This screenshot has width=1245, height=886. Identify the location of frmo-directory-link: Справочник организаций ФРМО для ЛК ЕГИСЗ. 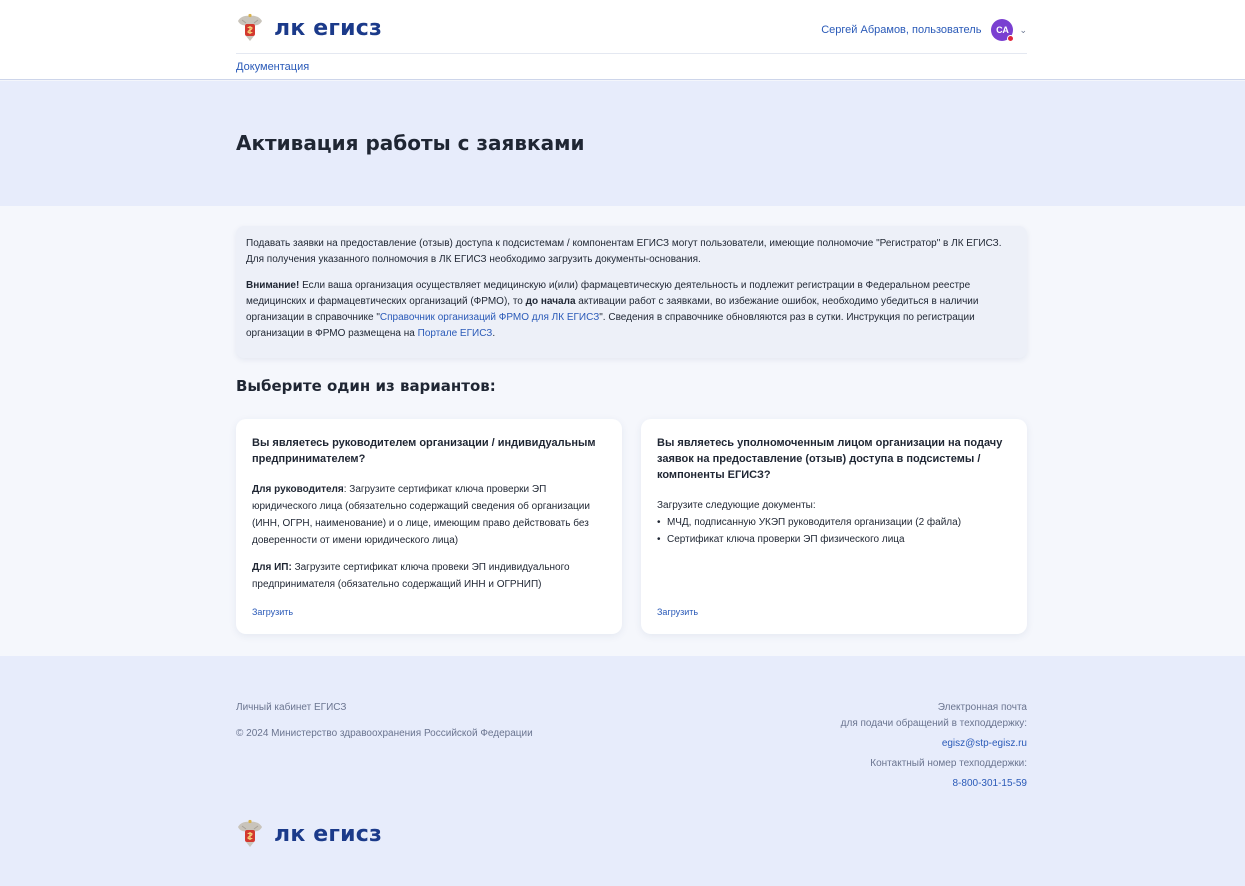
(489, 317).